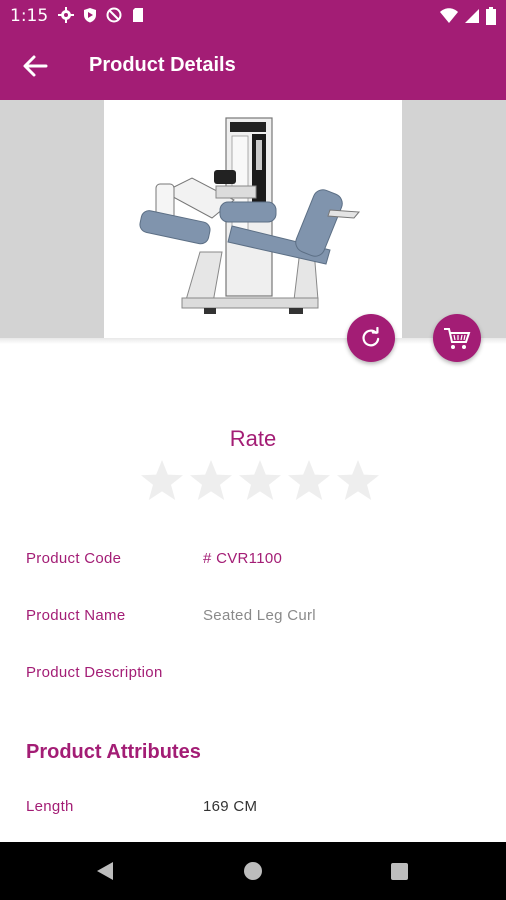 Image resolution: width=506 pixels, height=900 pixels. What do you see at coordinates (105, 873) in the screenshot?
I see `nav-back-icon` at bounding box center [105, 873].